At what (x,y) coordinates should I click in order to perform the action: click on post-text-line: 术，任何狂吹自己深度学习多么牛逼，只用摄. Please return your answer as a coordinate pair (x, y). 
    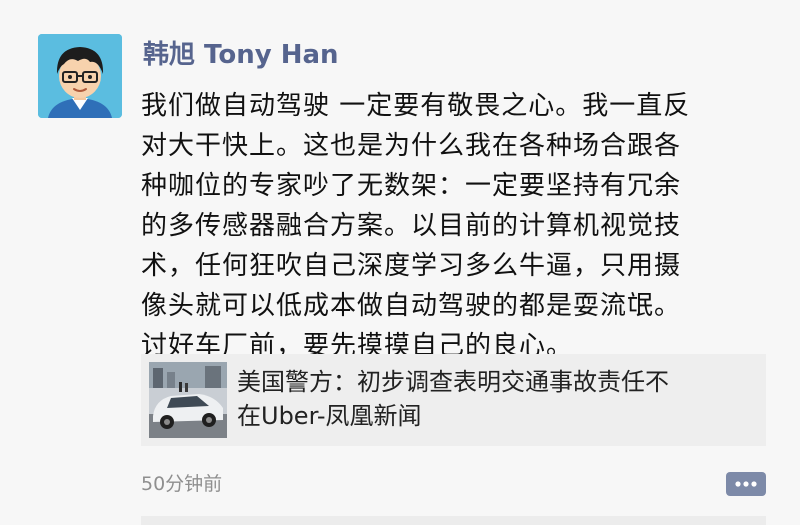
    Looking at the image, I should click on (411, 266).